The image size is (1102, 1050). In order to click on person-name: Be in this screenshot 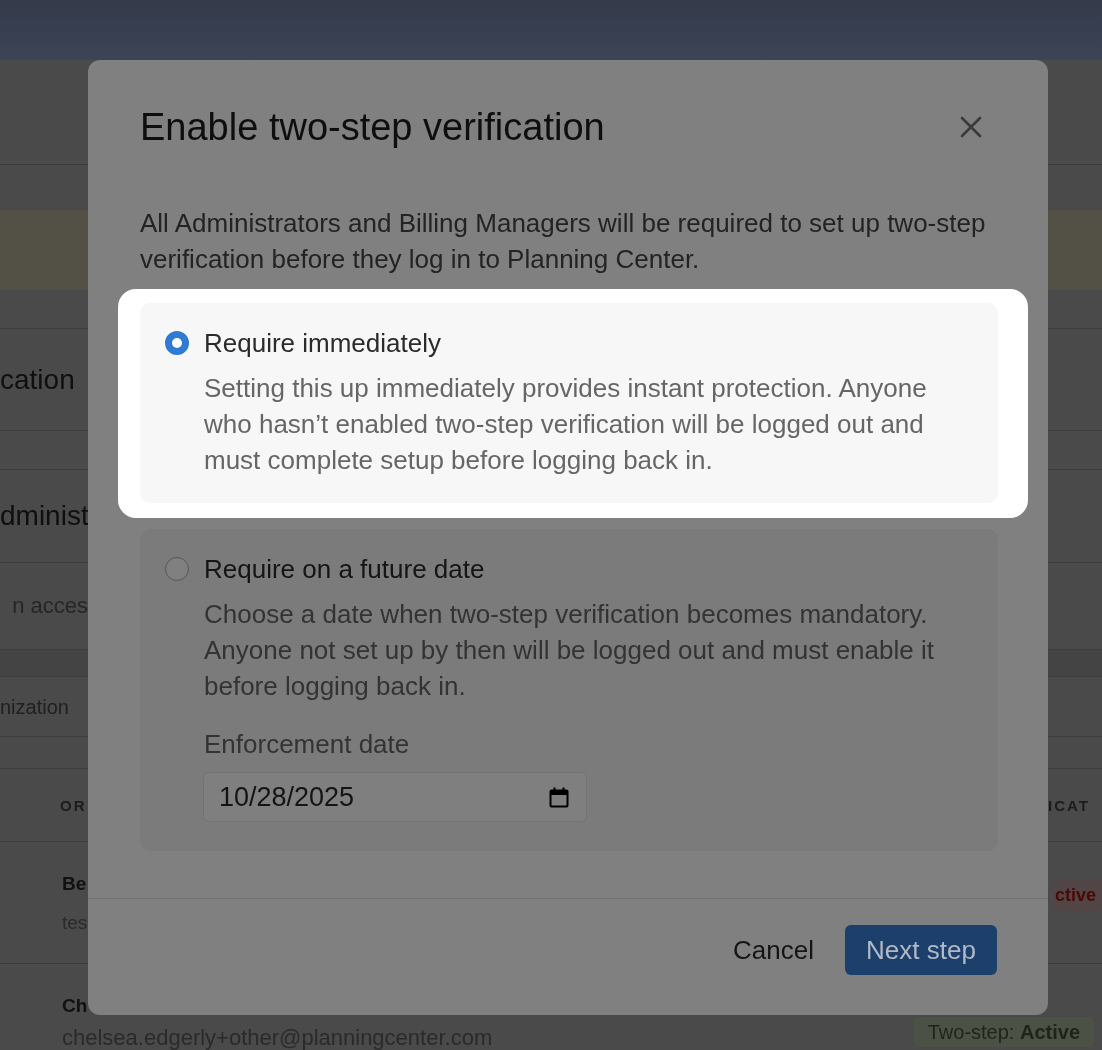, I will do `click(75, 884)`.